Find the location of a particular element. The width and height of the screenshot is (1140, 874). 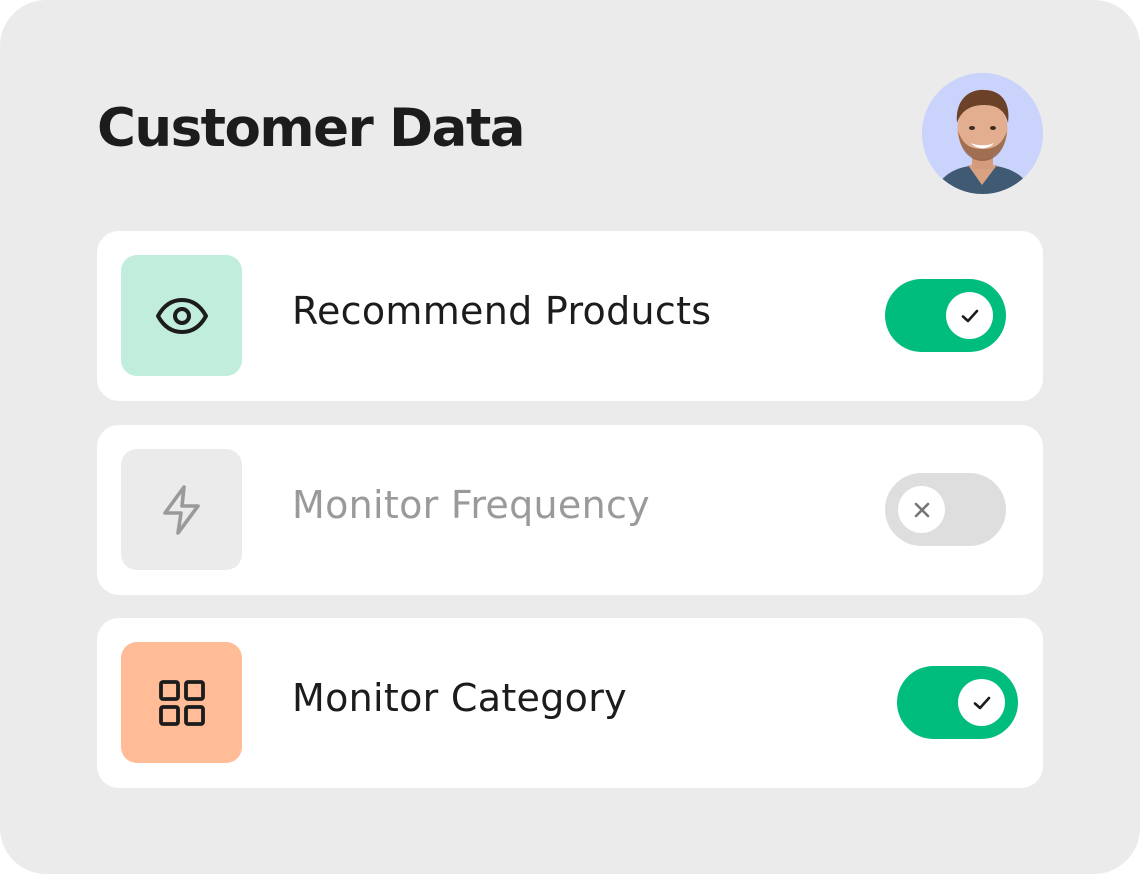

setting-label: Monitor Frequency is located at coordinates (471, 505).